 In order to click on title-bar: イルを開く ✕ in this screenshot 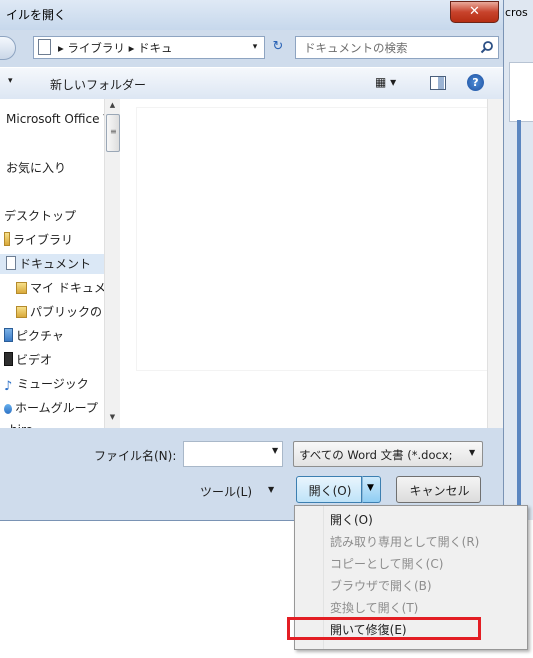, I will do `click(251, 15)`.